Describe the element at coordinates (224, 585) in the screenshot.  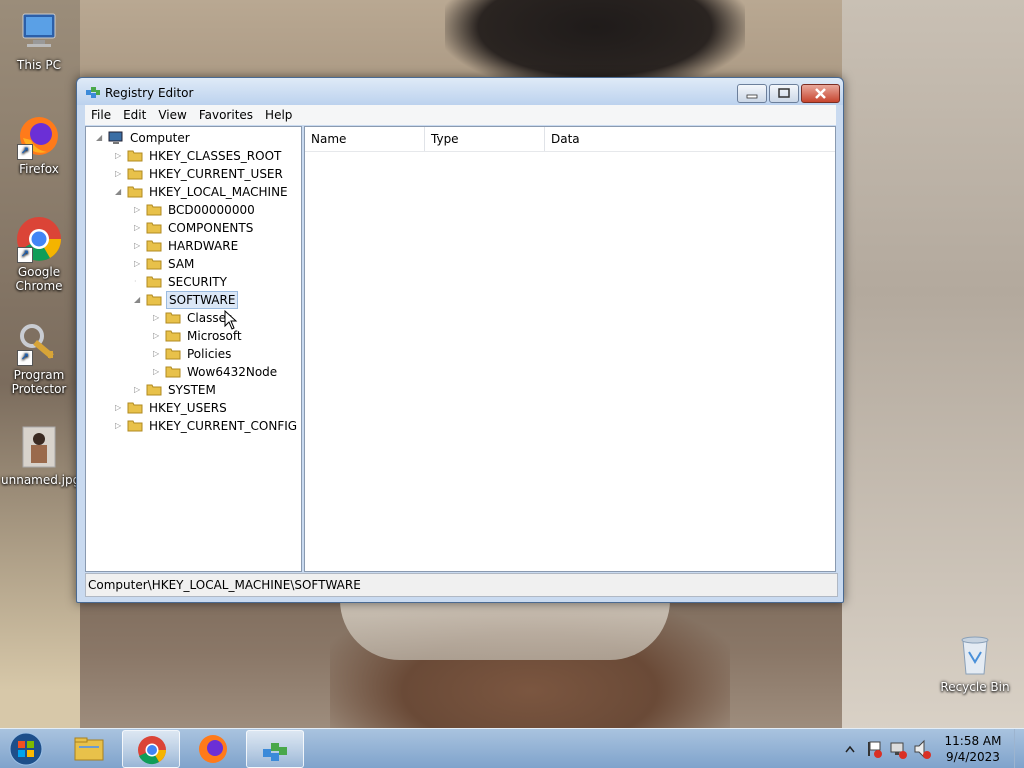
I see `status-path: Computer\HKEY_LOCAL_MACHINE\SOFTWARE` at that location.